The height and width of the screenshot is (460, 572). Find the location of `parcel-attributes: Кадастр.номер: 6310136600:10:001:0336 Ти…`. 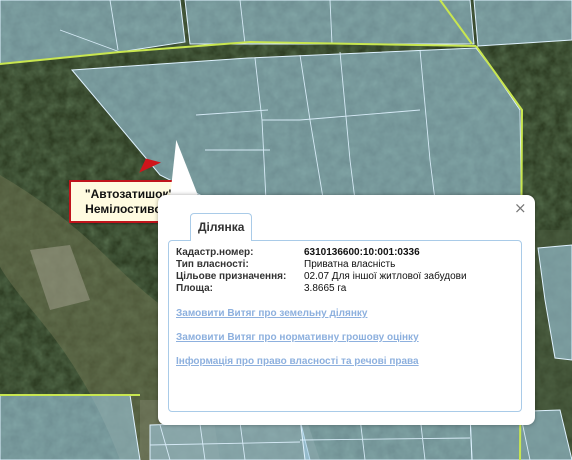

parcel-attributes: Кадастр.номер: 6310136600:10:001:0336 Ти… is located at coordinates (321, 271).